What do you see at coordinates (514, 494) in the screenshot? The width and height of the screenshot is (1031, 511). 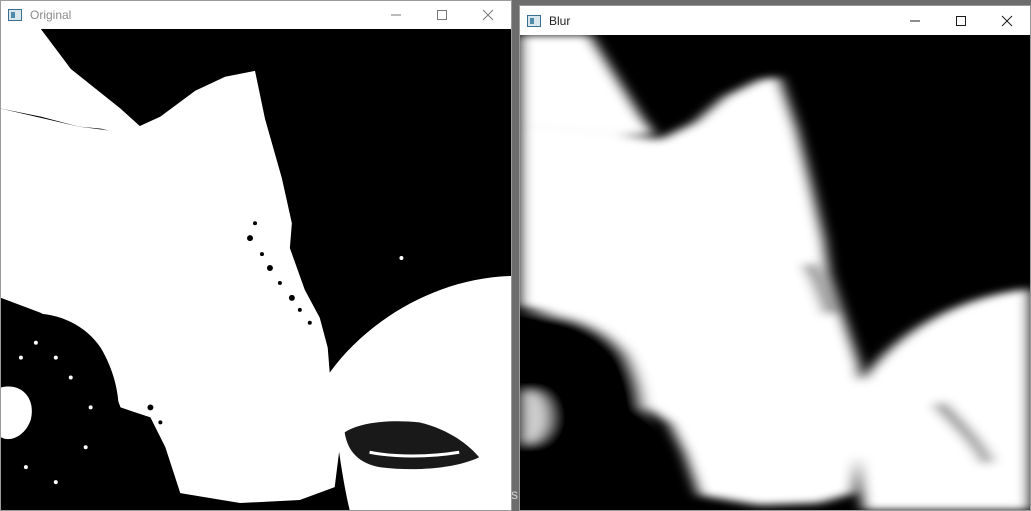 I see `background-text-fragment: s` at bounding box center [514, 494].